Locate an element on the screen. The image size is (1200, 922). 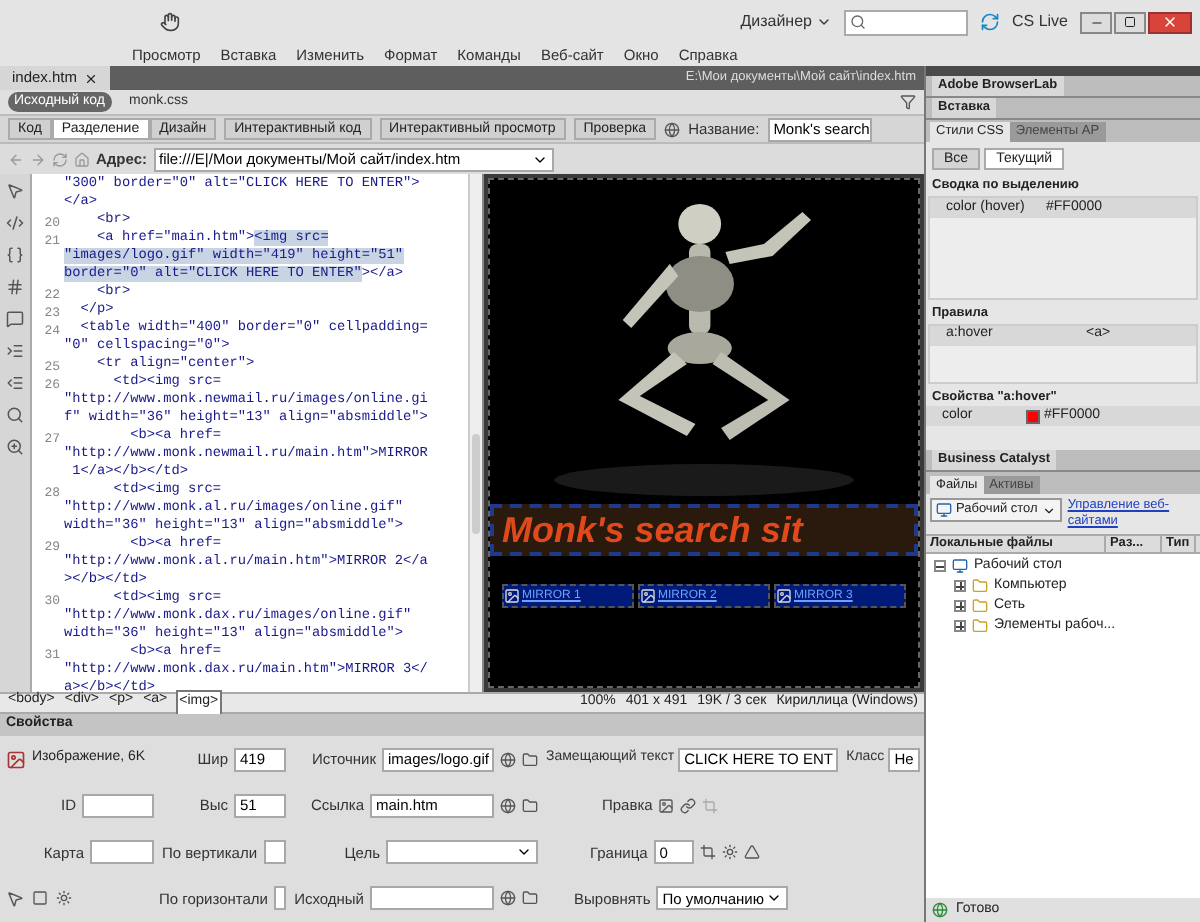
target-field is located at coordinates (462, 852).